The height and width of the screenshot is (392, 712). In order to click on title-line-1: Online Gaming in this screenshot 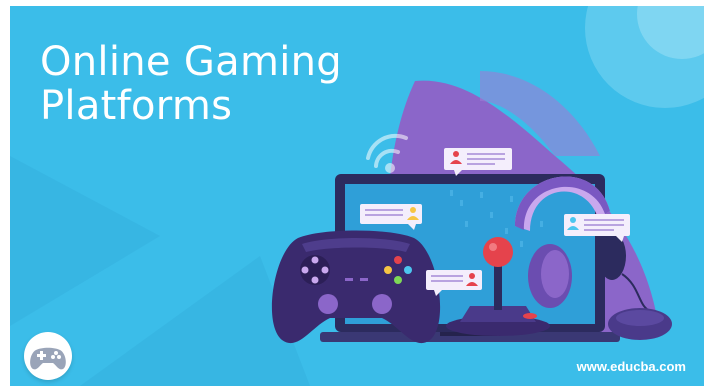, I will do `click(191, 62)`.